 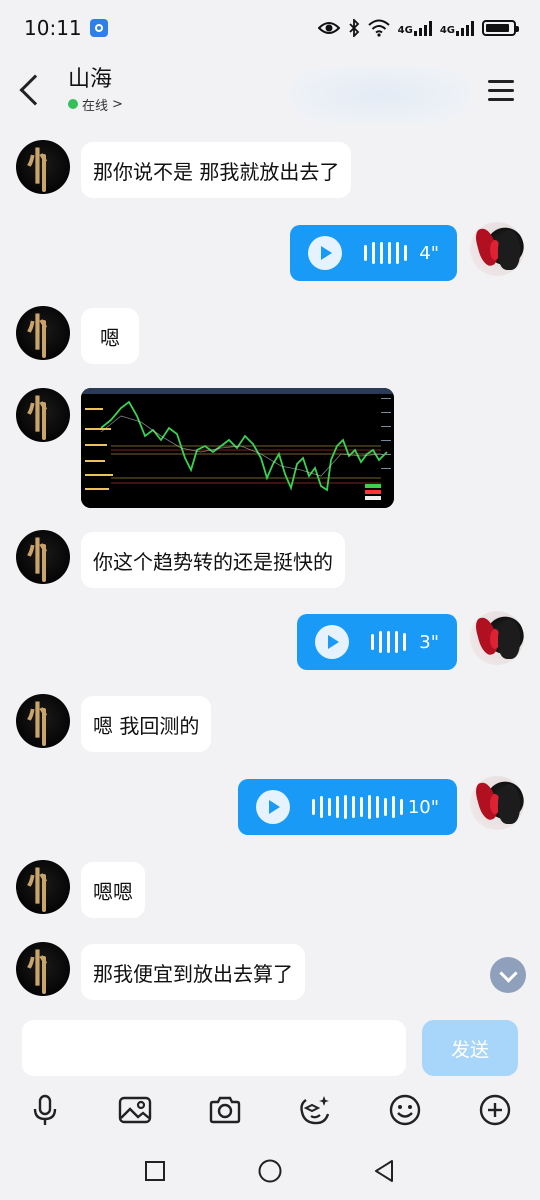 I want to click on presence-status: 在线 >, so click(x=95, y=104).